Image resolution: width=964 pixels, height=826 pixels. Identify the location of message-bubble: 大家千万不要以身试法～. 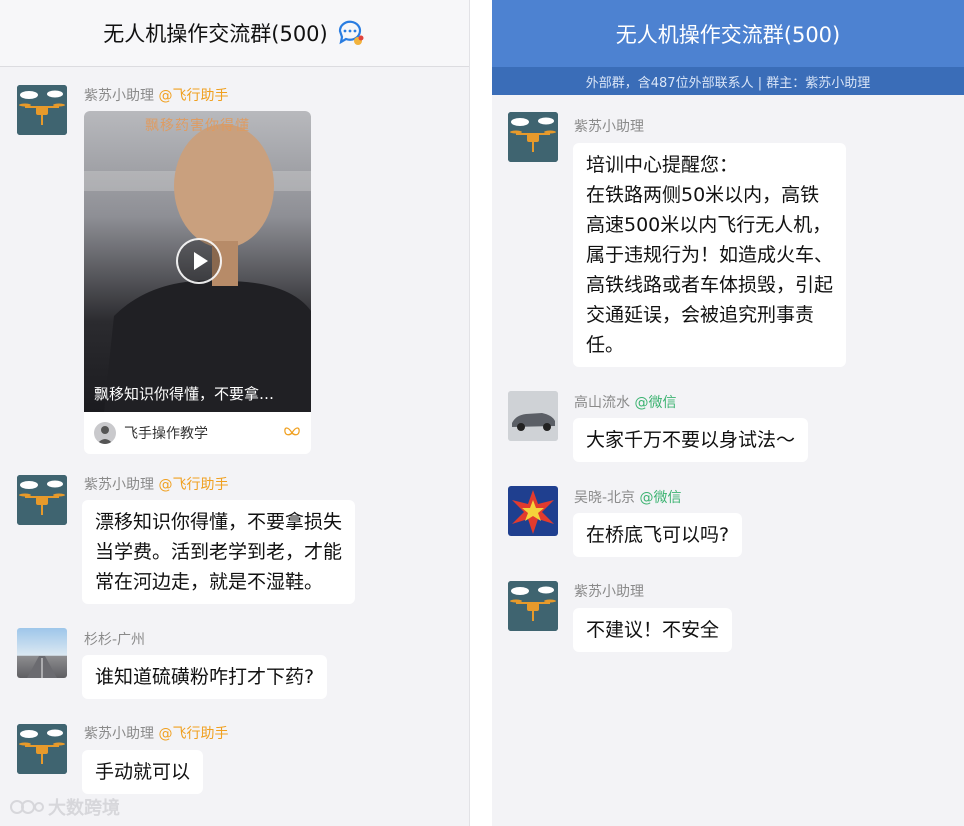
(691, 440).